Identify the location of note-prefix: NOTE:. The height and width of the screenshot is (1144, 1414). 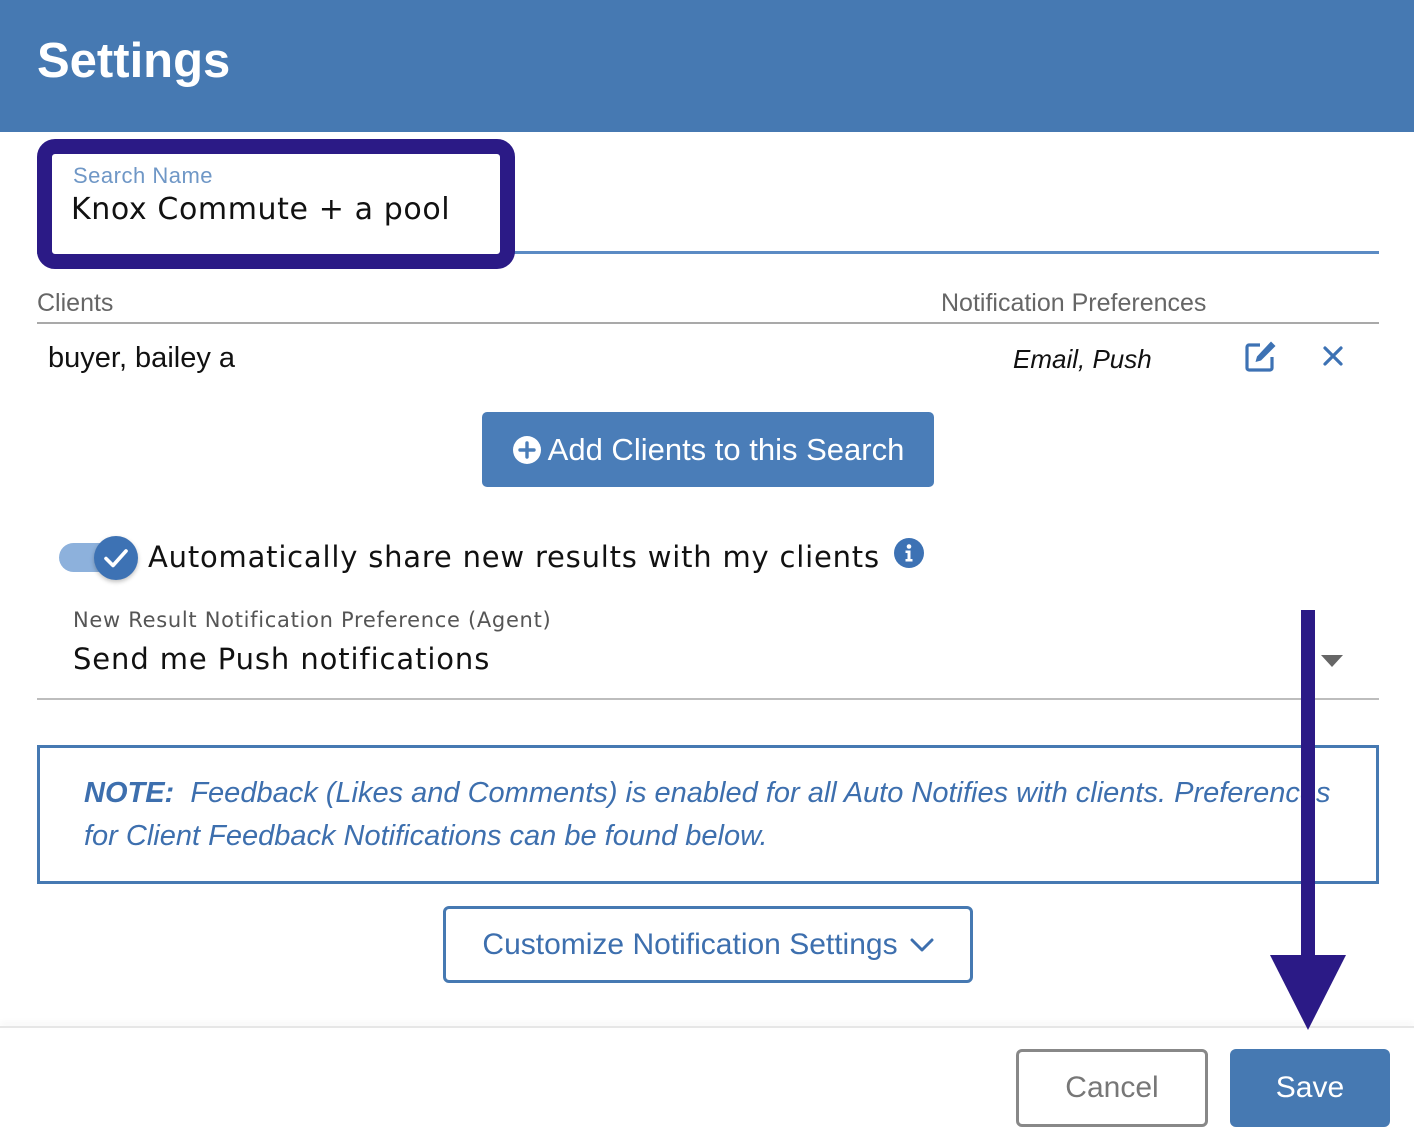
(129, 793).